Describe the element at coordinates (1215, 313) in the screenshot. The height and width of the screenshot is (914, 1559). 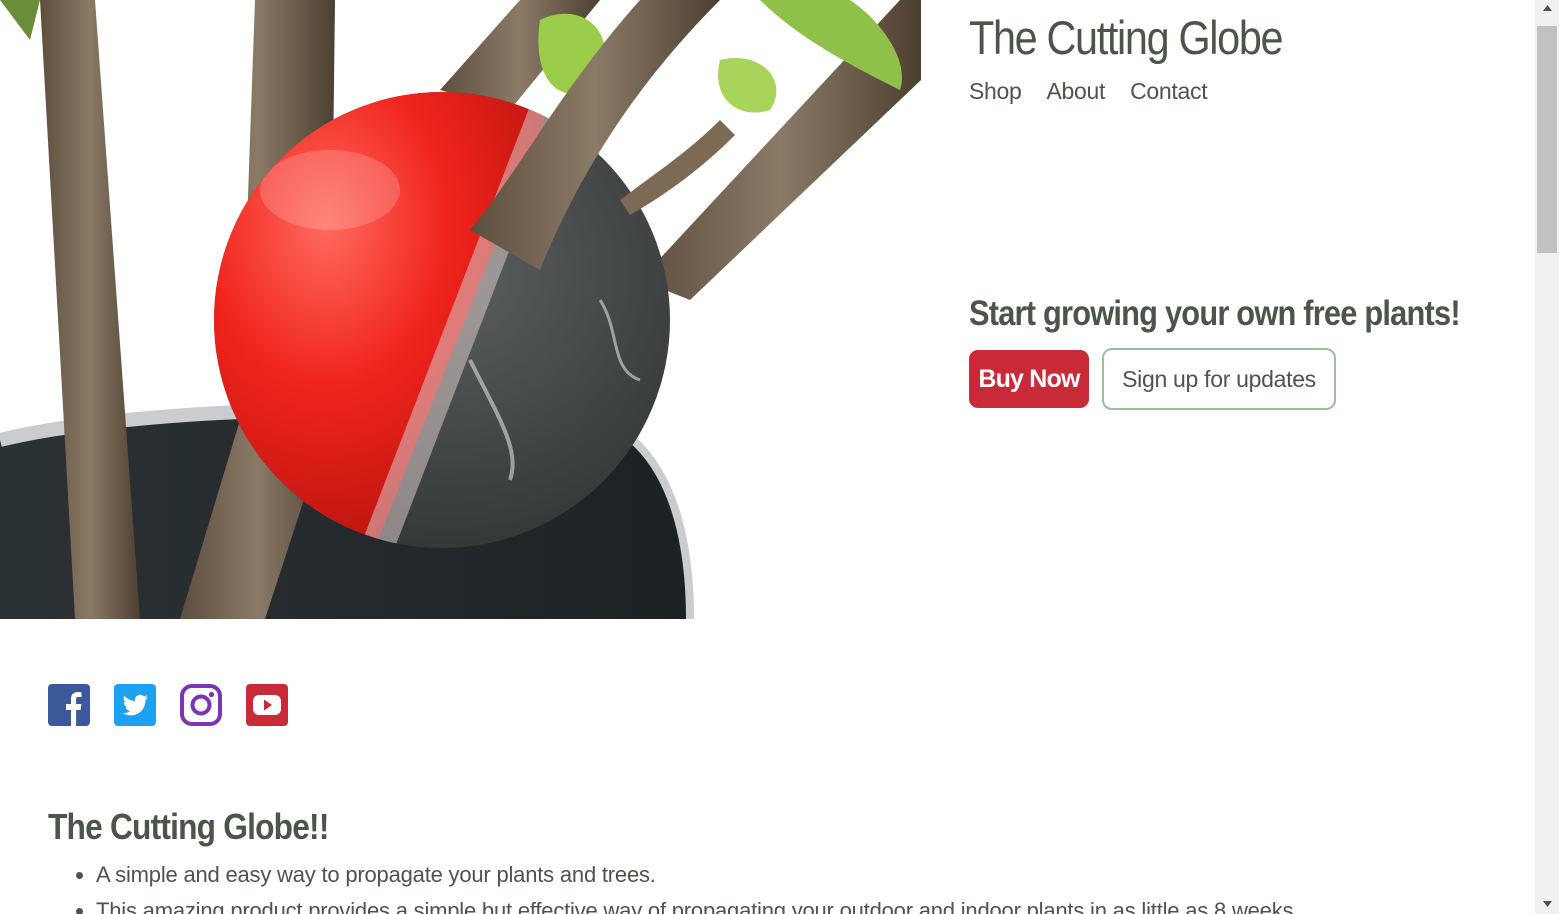
I see `hero-tagline: Start growing your own free plants!` at that location.